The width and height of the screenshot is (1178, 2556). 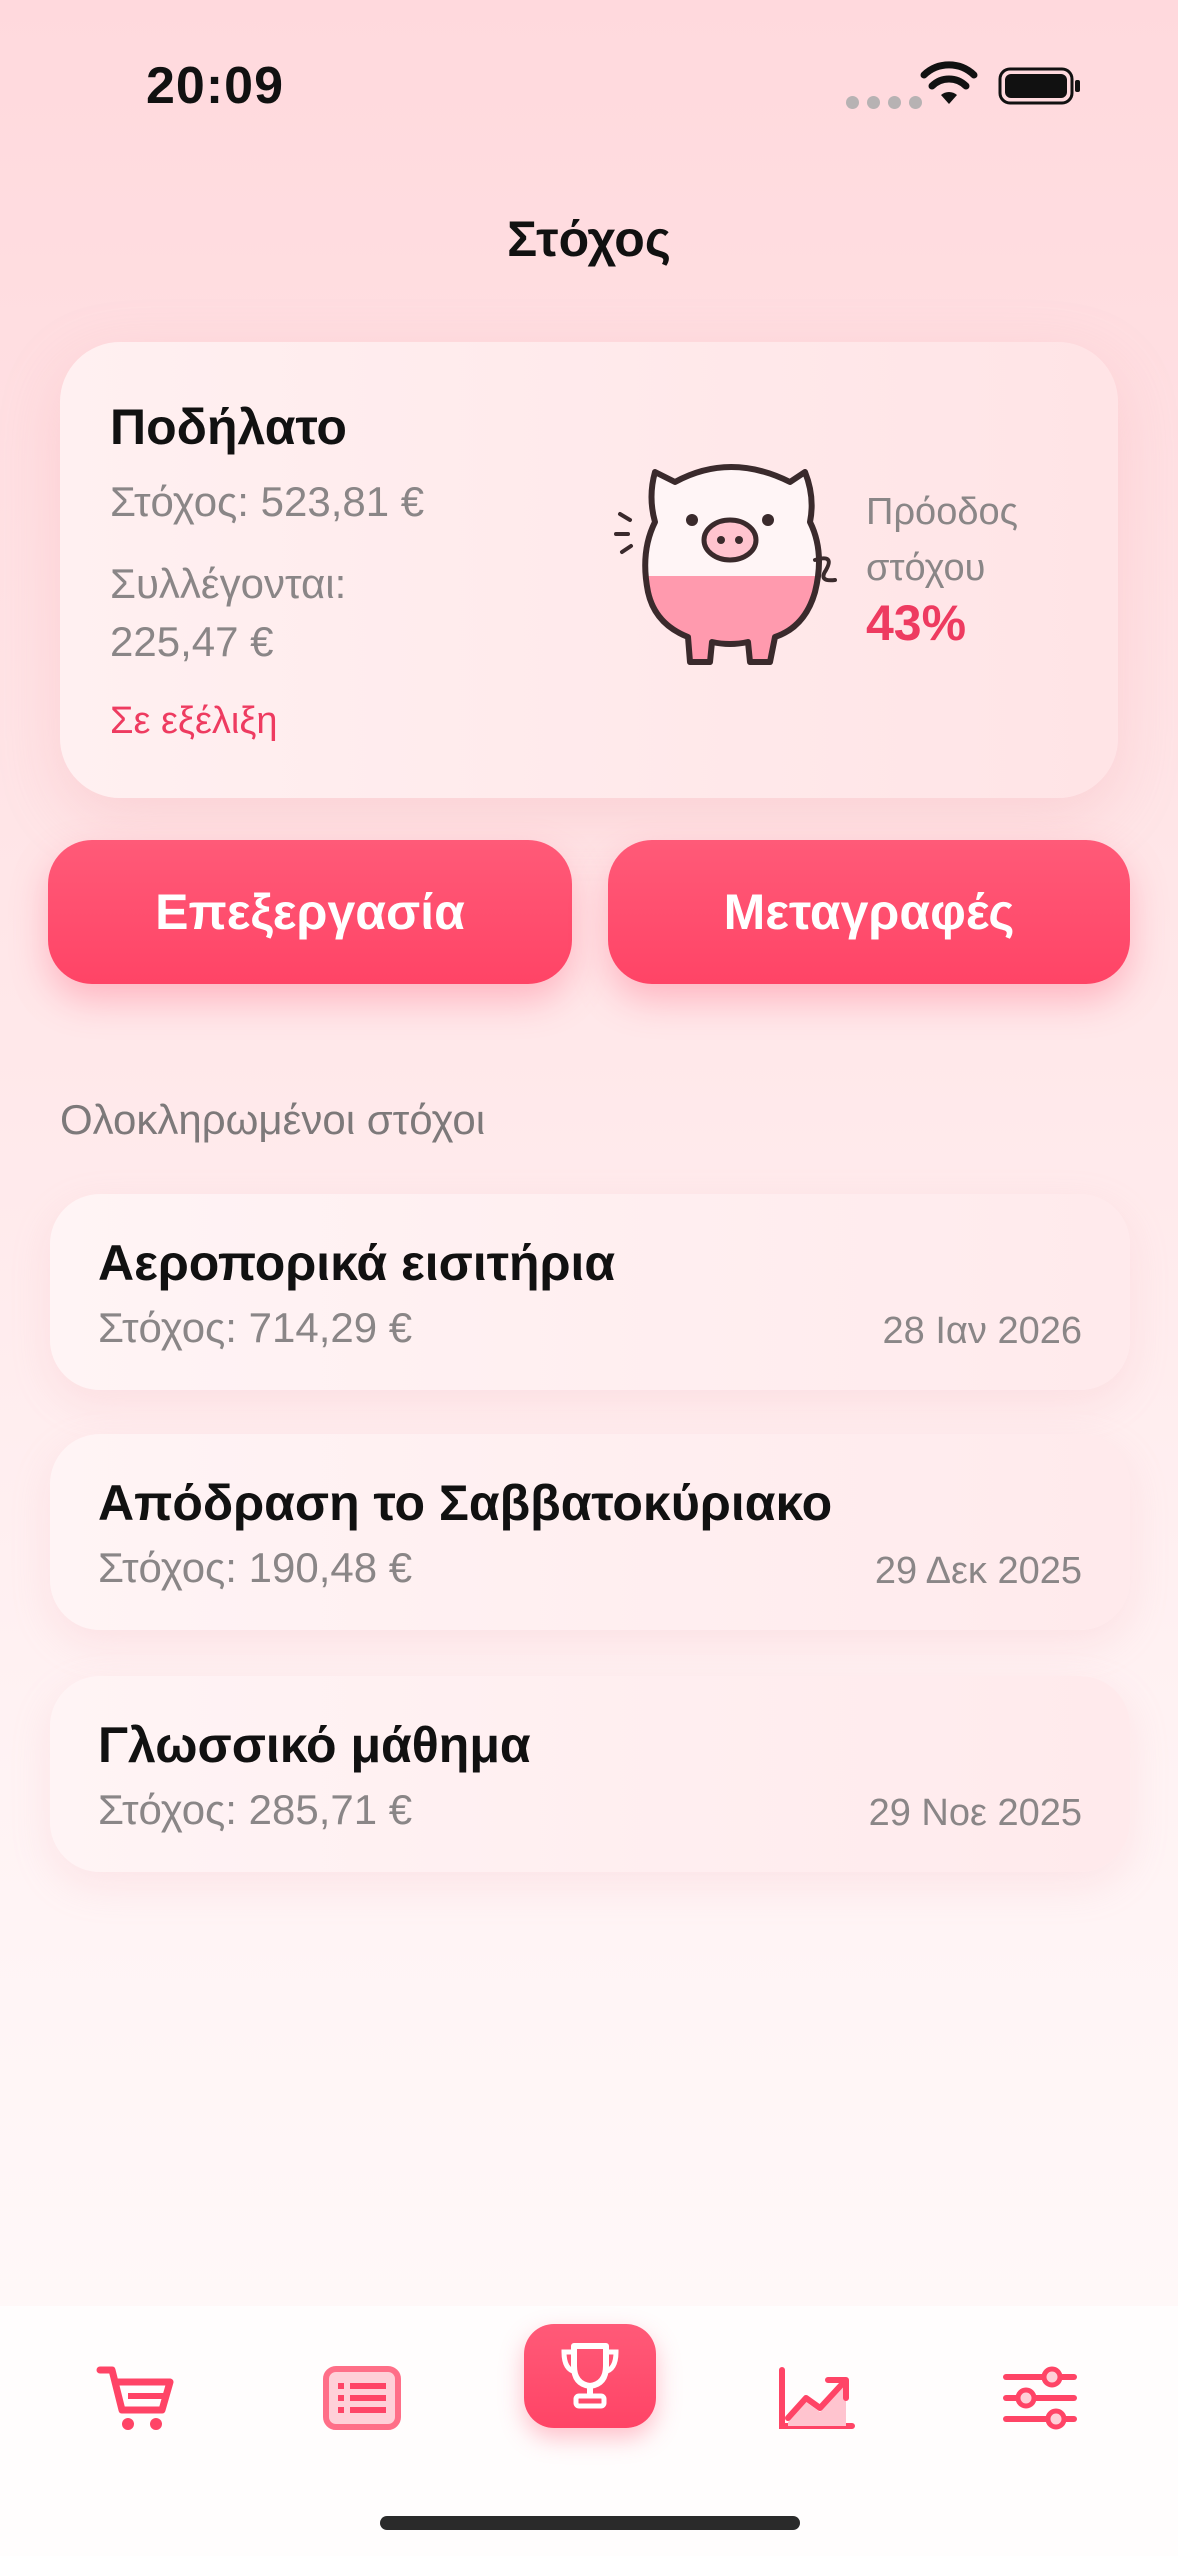 What do you see at coordinates (589, 85) in the screenshot?
I see `status-bar: 20:09` at bounding box center [589, 85].